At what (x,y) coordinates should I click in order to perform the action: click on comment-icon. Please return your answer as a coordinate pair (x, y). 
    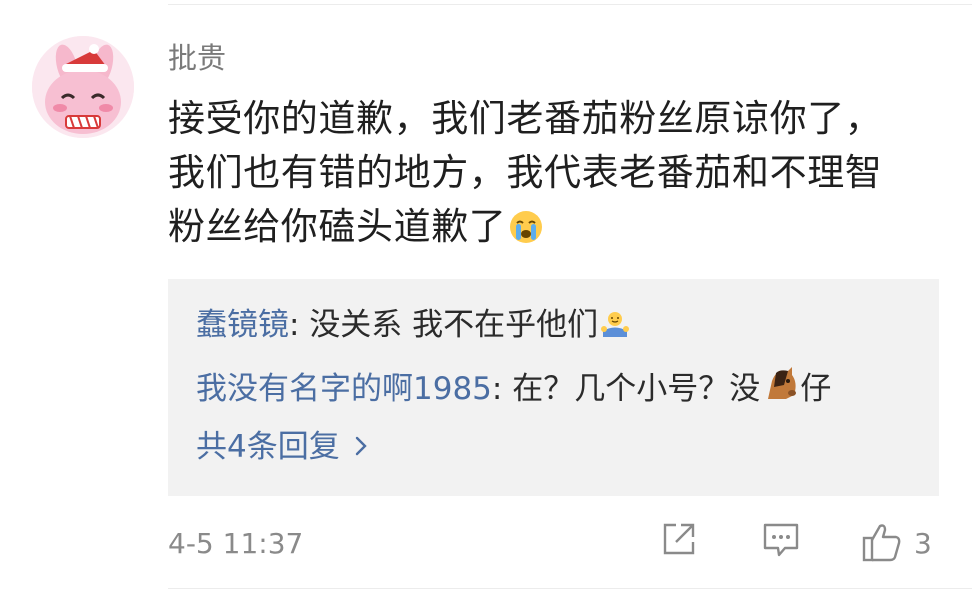
    Looking at the image, I should click on (781, 543).